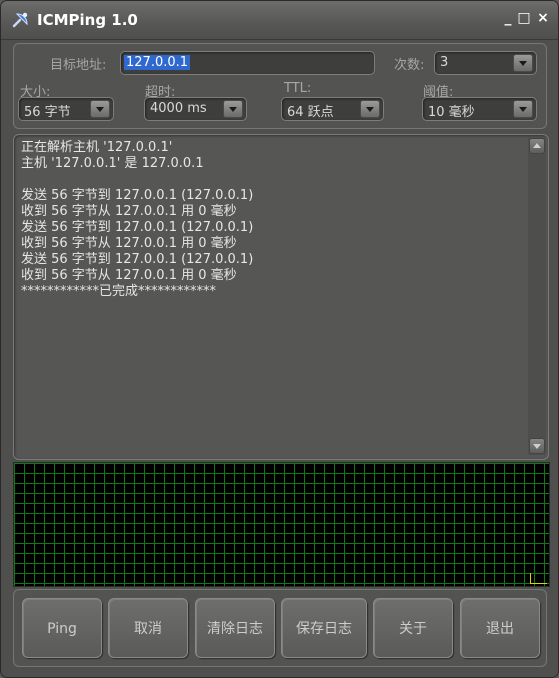 Image resolution: width=559 pixels, height=678 pixels. Describe the element at coordinates (247, 63) in the screenshot. I see `target-address-input: 127.0.0.1` at that location.